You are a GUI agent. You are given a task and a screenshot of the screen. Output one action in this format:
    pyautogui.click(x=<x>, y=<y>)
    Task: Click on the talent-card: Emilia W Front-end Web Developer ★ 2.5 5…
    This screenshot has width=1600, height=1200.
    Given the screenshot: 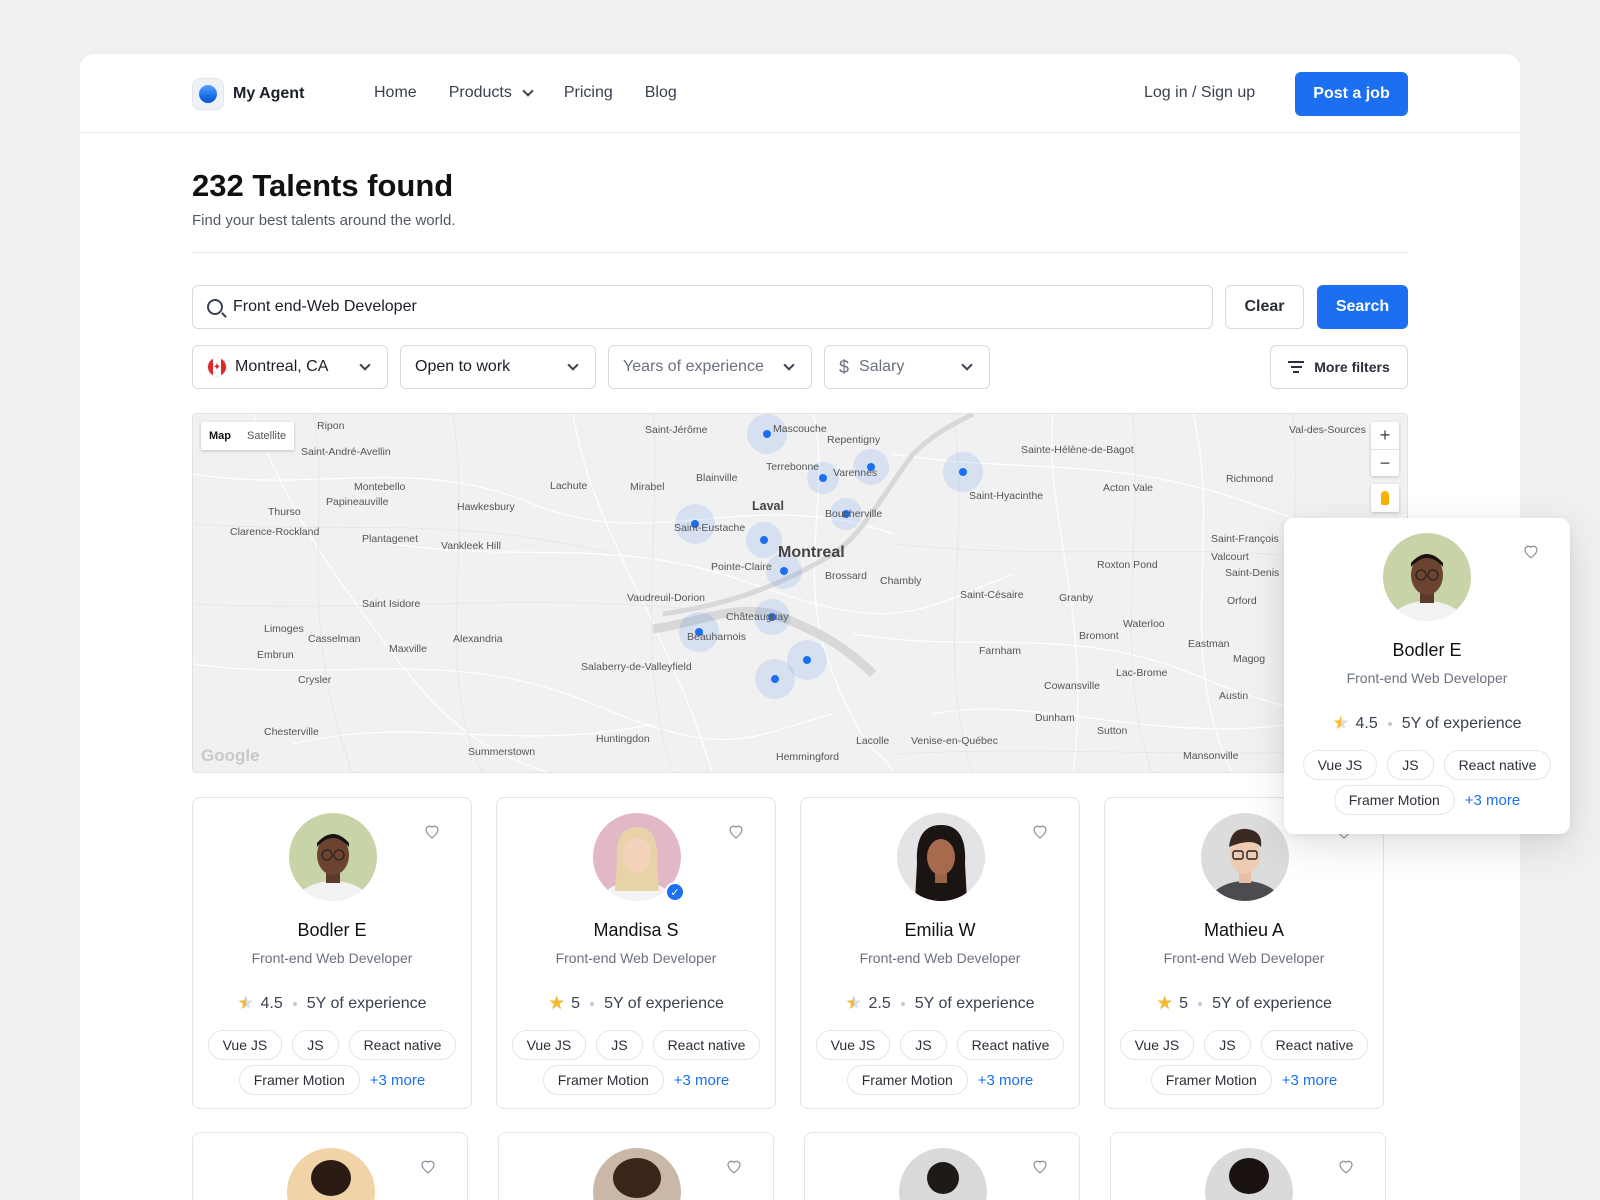 What is the action you would take?
    pyautogui.click(x=940, y=953)
    